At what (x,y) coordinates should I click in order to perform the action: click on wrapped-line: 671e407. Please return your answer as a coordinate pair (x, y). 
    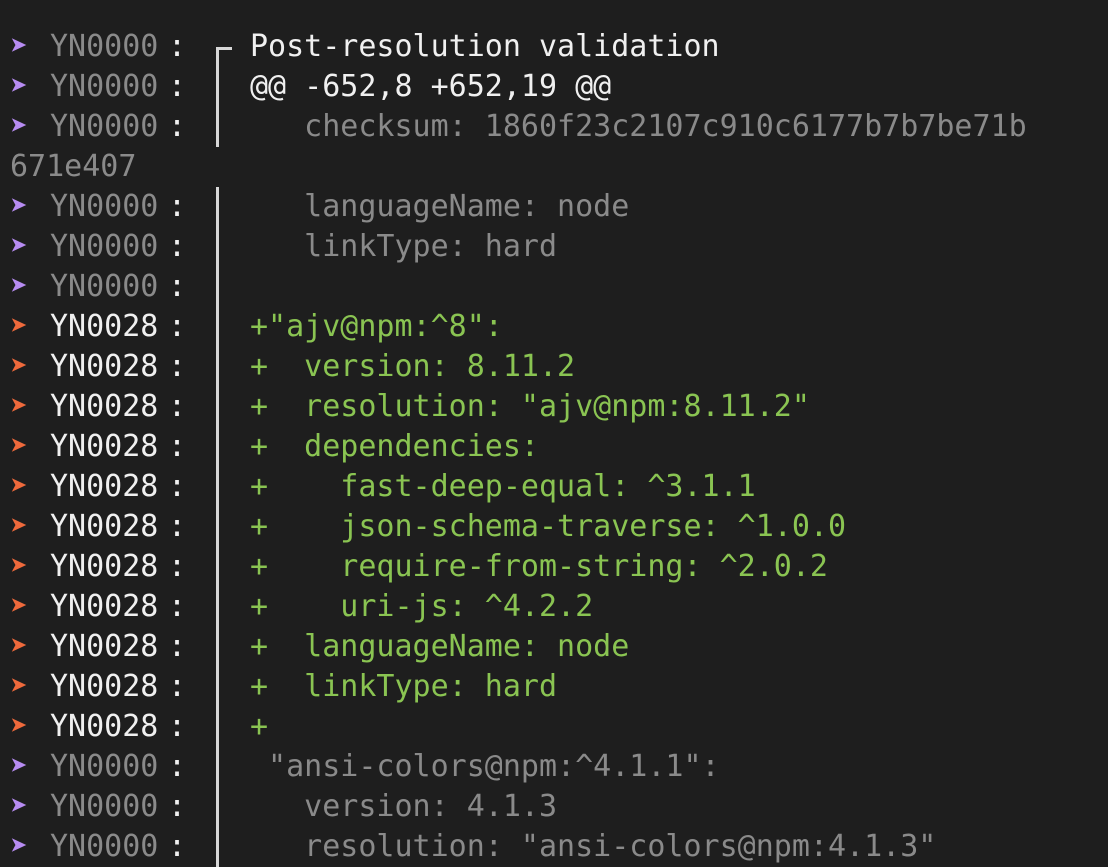
    Looking at the image, I should click on (554, 167).